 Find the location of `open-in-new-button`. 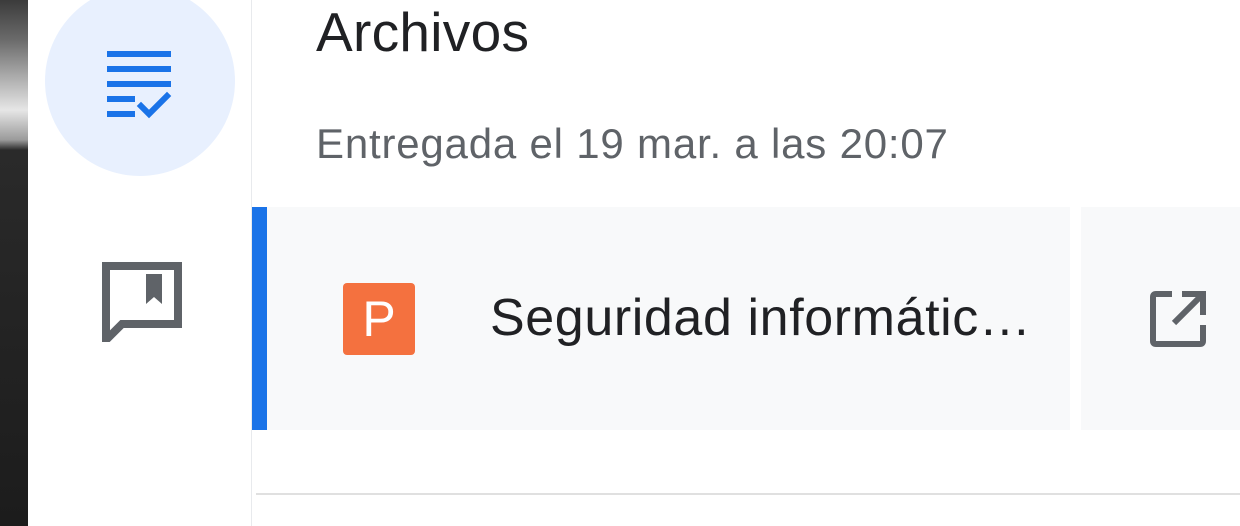

open-in-new-button is located at coordinates (1160, 318).